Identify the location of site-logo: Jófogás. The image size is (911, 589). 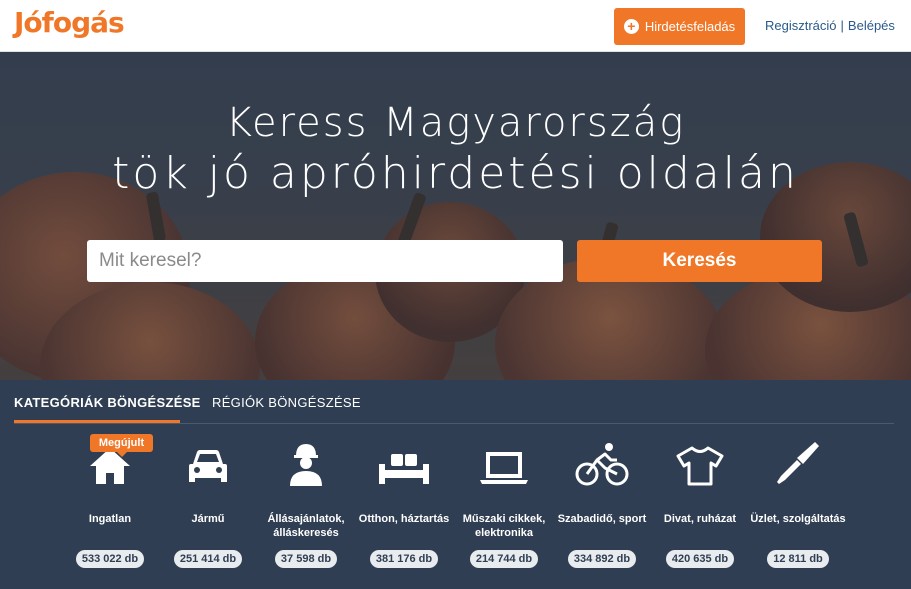
(69, 22).